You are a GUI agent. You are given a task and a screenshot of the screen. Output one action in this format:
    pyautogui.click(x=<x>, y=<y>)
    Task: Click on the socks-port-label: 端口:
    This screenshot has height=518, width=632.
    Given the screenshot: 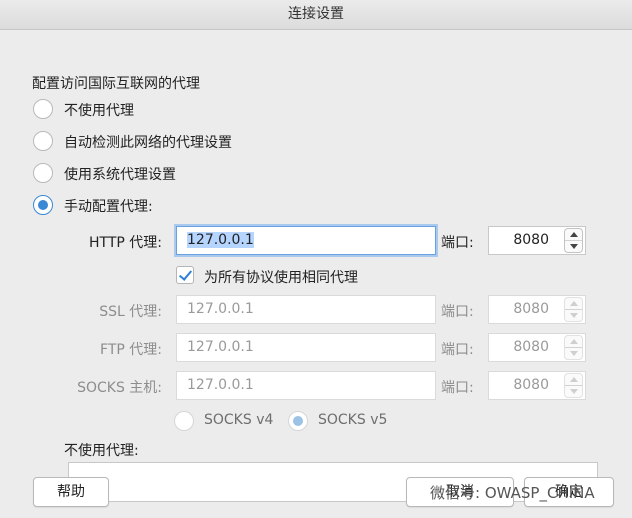 What is the action you would take?
    pyautogui.click(x=457, y=388)
    